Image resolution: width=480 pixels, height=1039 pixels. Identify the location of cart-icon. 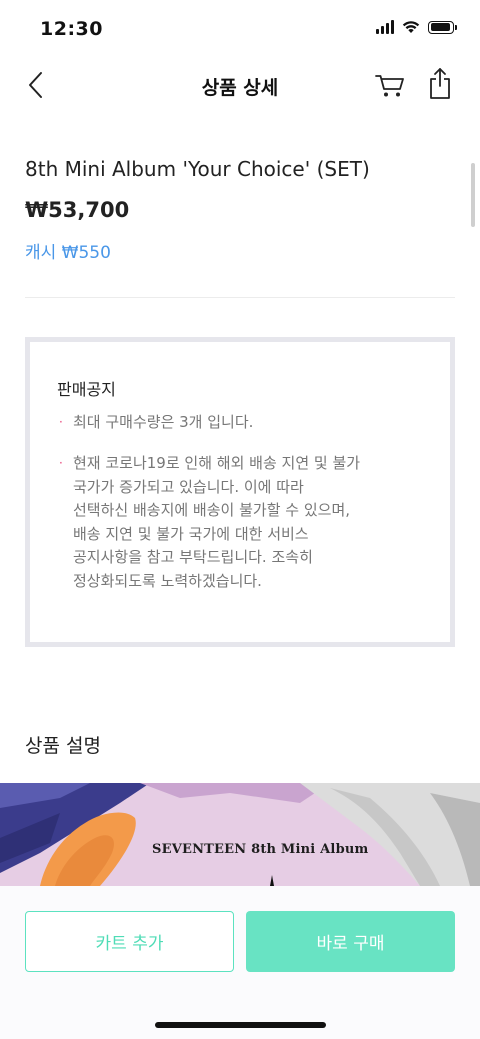
(389, 86).